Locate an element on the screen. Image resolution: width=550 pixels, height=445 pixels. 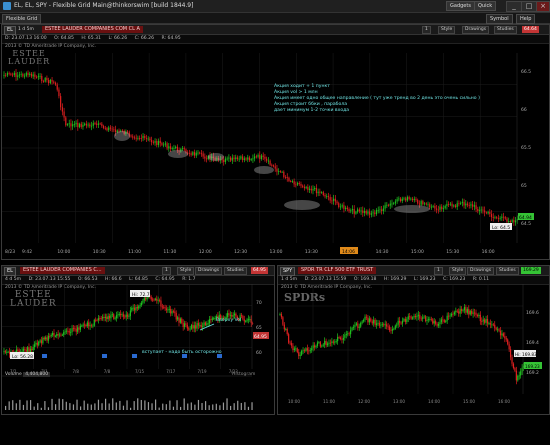
help-button: Help is located at coordinates (526, 19).